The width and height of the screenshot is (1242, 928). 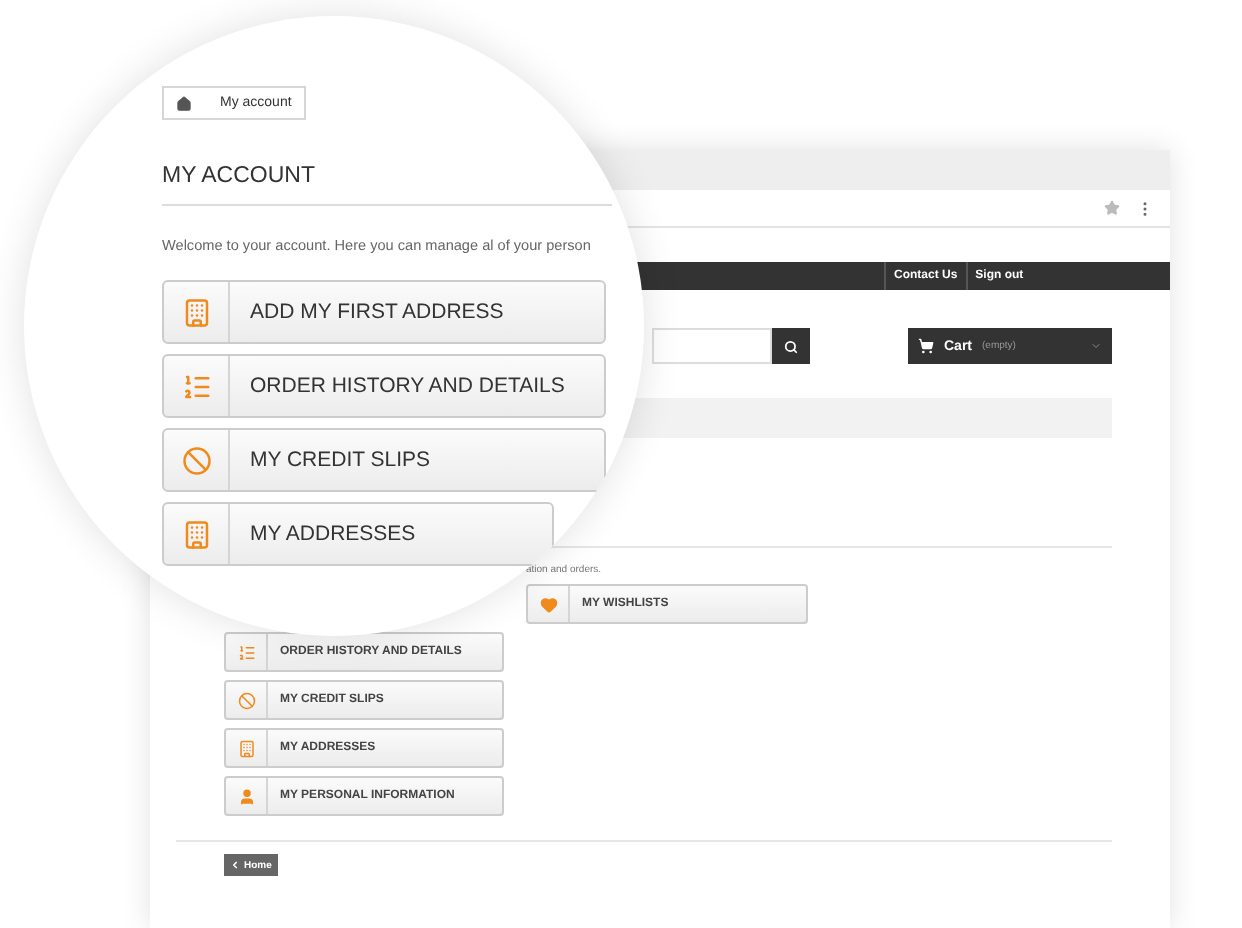 What do you see at coordinates (246, 796) in the screenshot?
I see `person-icon` at bounding box center [246, 796].